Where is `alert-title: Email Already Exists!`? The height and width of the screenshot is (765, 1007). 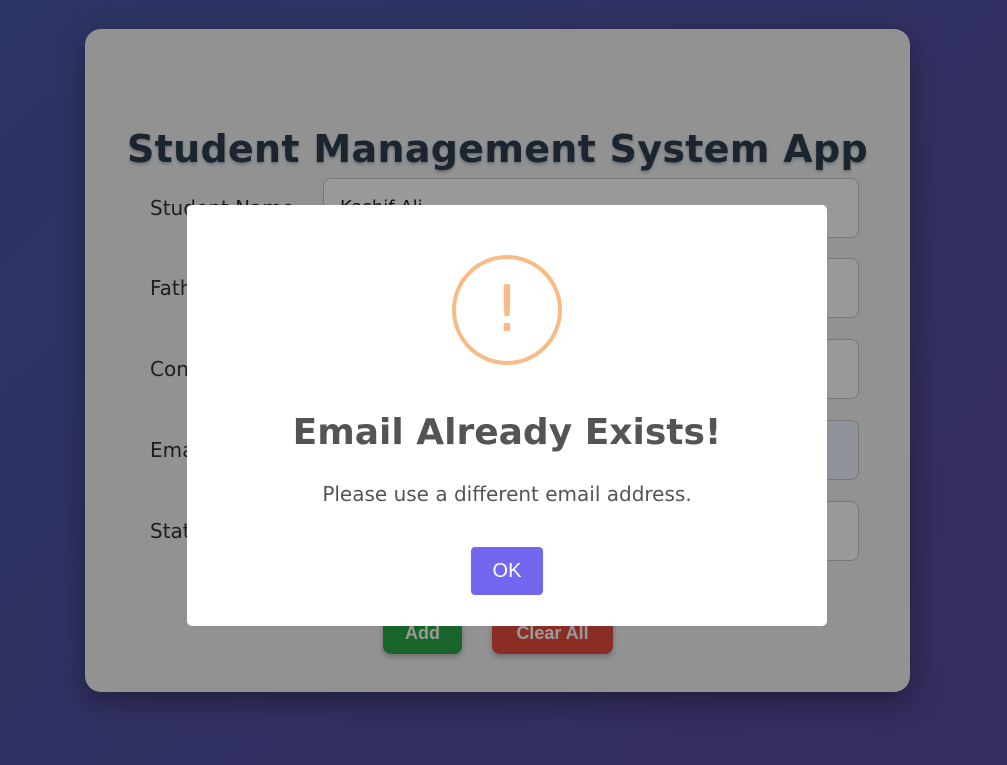 alert-title: Email Already Exists! is located at coordinates (507, 432).